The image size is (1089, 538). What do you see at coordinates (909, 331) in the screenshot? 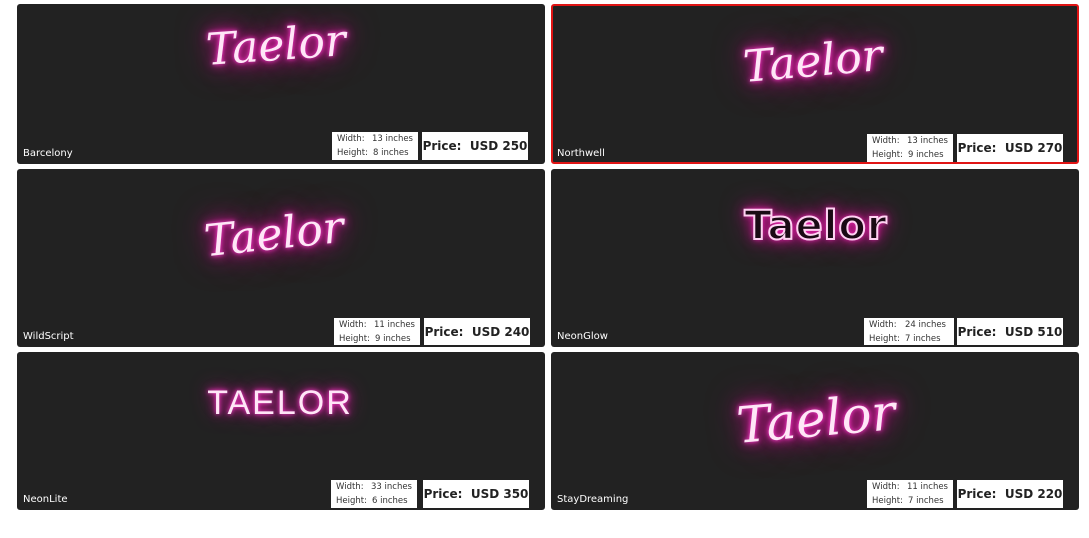
I see `dimensions-box: Width: 24 inches Height: 7 inches` at bounding box center [909, 331].